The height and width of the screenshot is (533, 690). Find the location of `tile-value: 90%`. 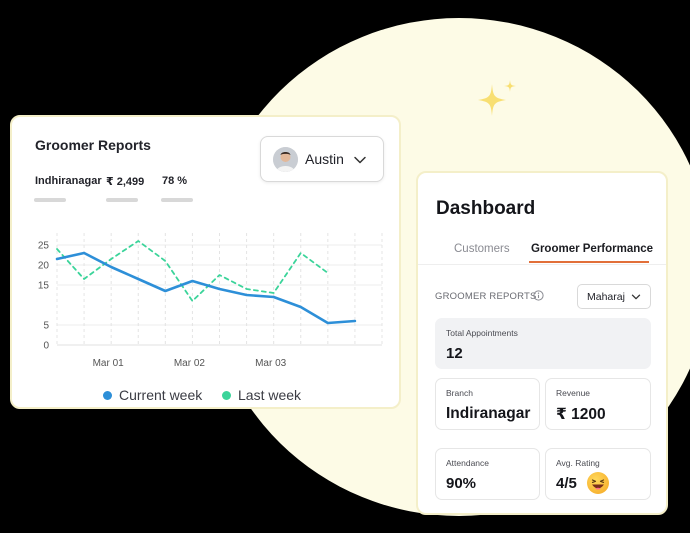

tile-value: 90% is located at coordinates (461, 483).